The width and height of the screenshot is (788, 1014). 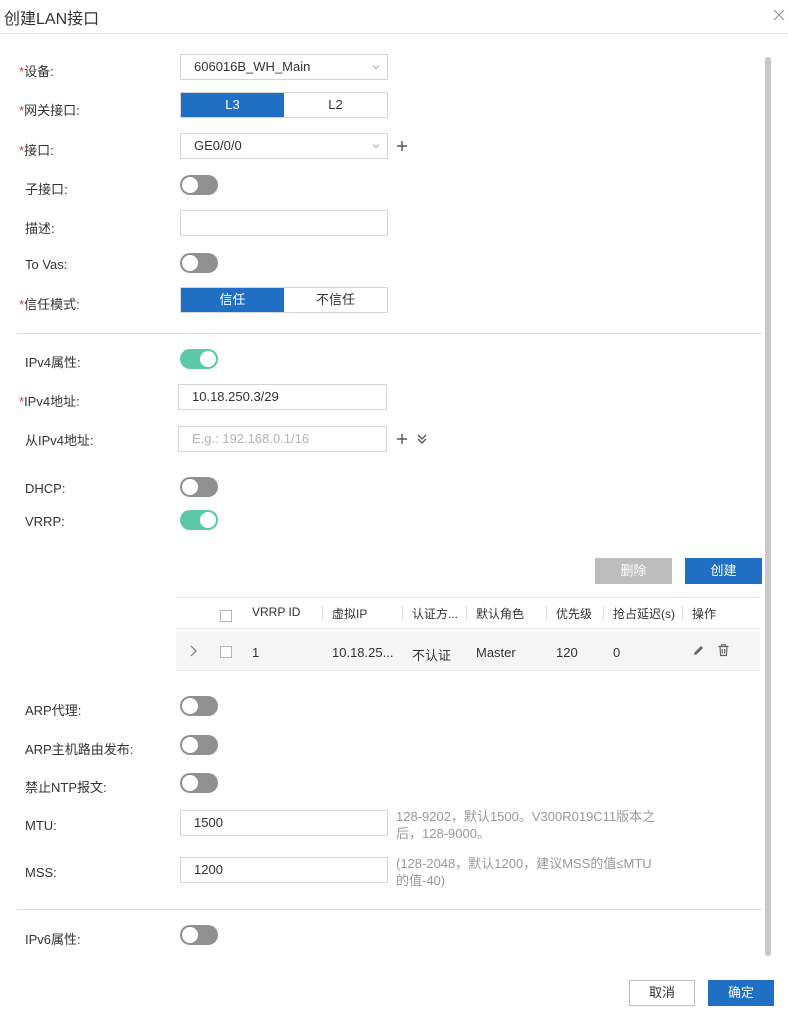 I want to click on trust-mode-segmented: 信任 不信任, so click(x=284, y=300).